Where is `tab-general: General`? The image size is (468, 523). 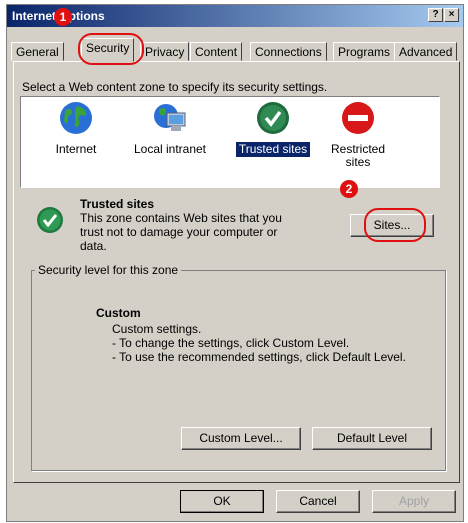
tab-general: General is located at coordinates (37, 51).